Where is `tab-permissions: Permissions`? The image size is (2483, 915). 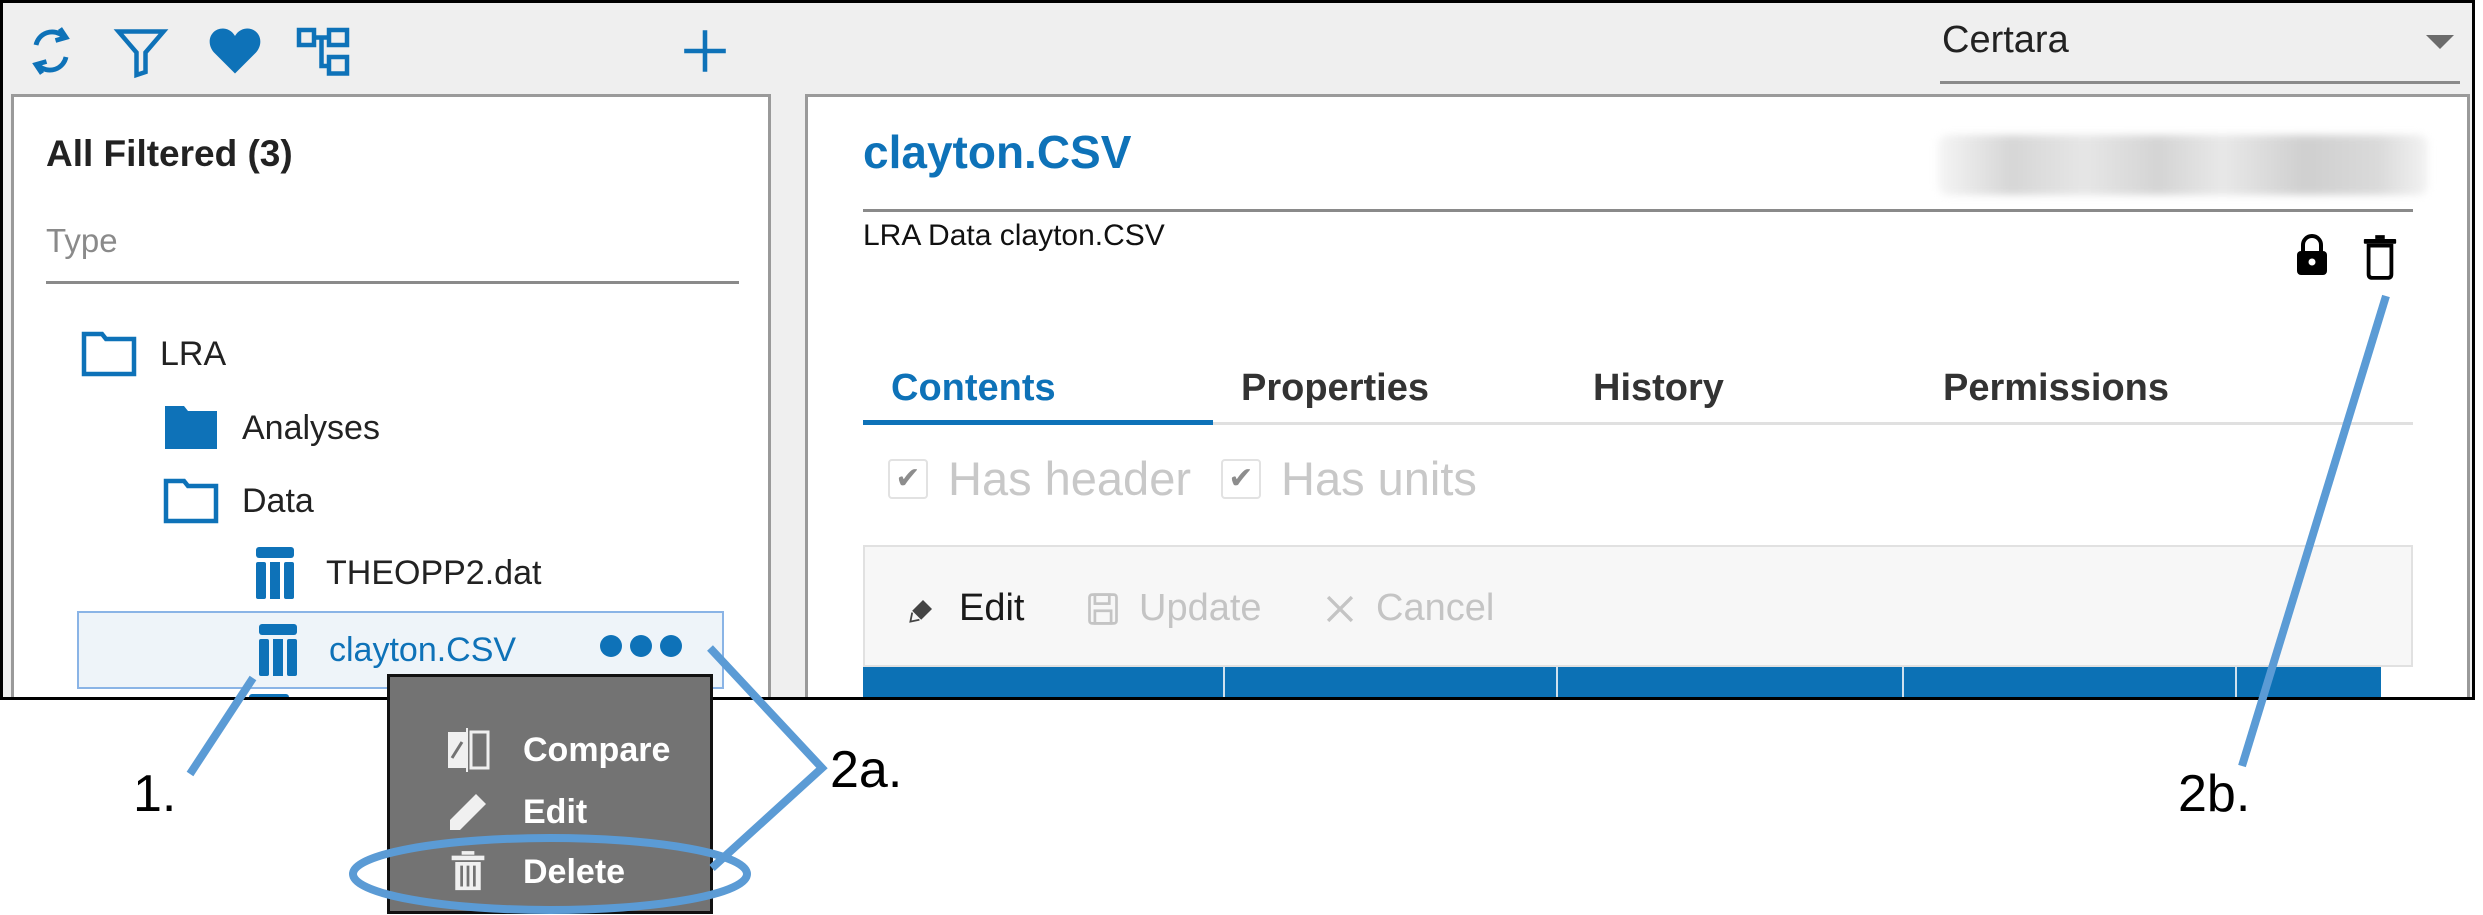 tab-permissions: Permissions is located at coordinates (2056, 394).